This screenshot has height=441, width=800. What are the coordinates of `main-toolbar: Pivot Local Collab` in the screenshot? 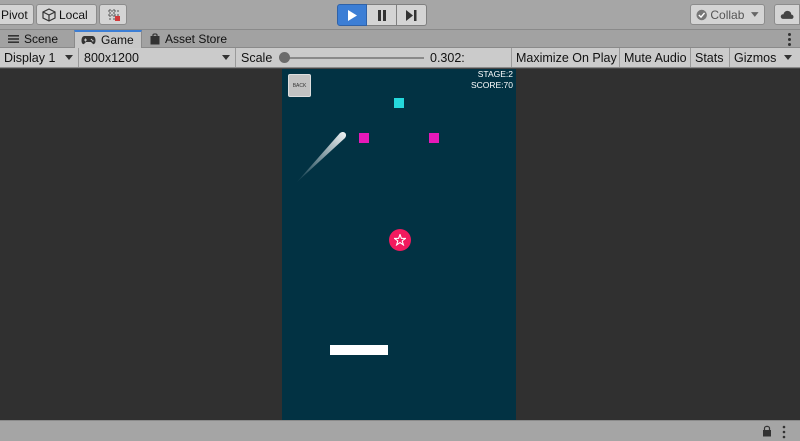 It's located at (400, 15).